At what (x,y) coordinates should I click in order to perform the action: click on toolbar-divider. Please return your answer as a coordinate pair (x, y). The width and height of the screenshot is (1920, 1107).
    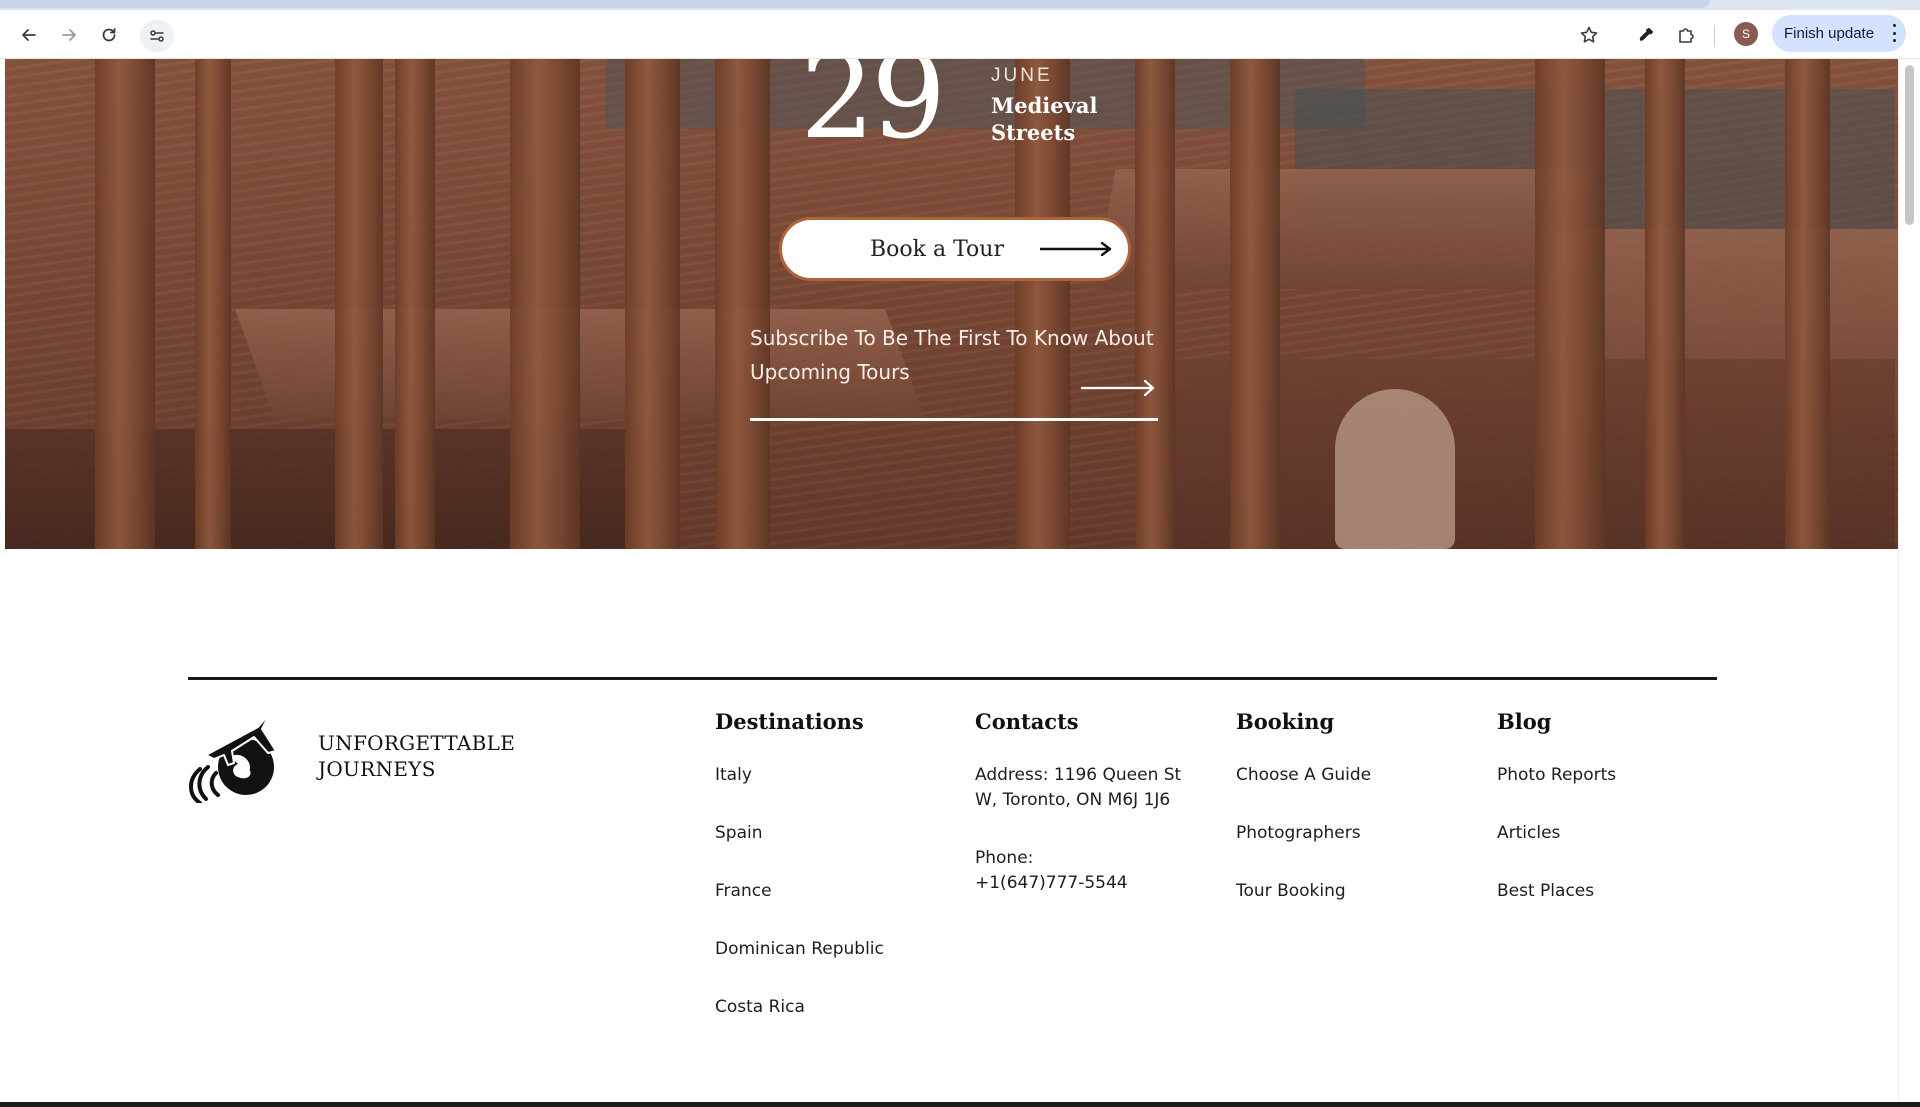
    Looking at the image, I should click on (1714, 36).